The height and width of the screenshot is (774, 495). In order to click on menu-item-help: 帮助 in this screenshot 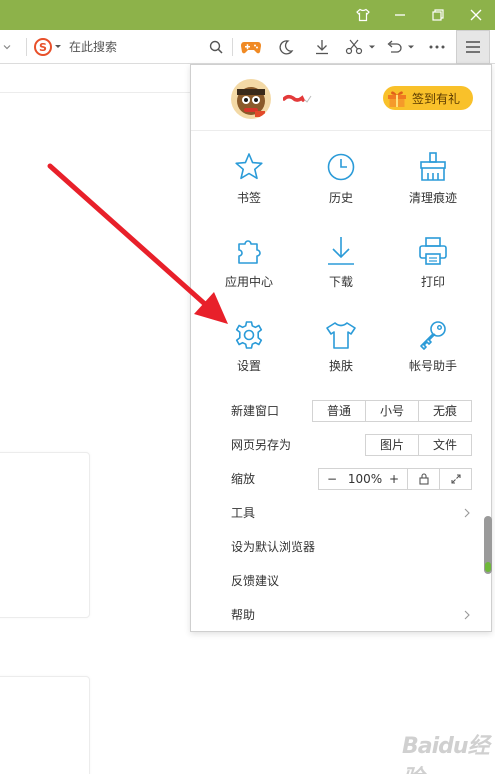, I will do `click(356, 615)`.